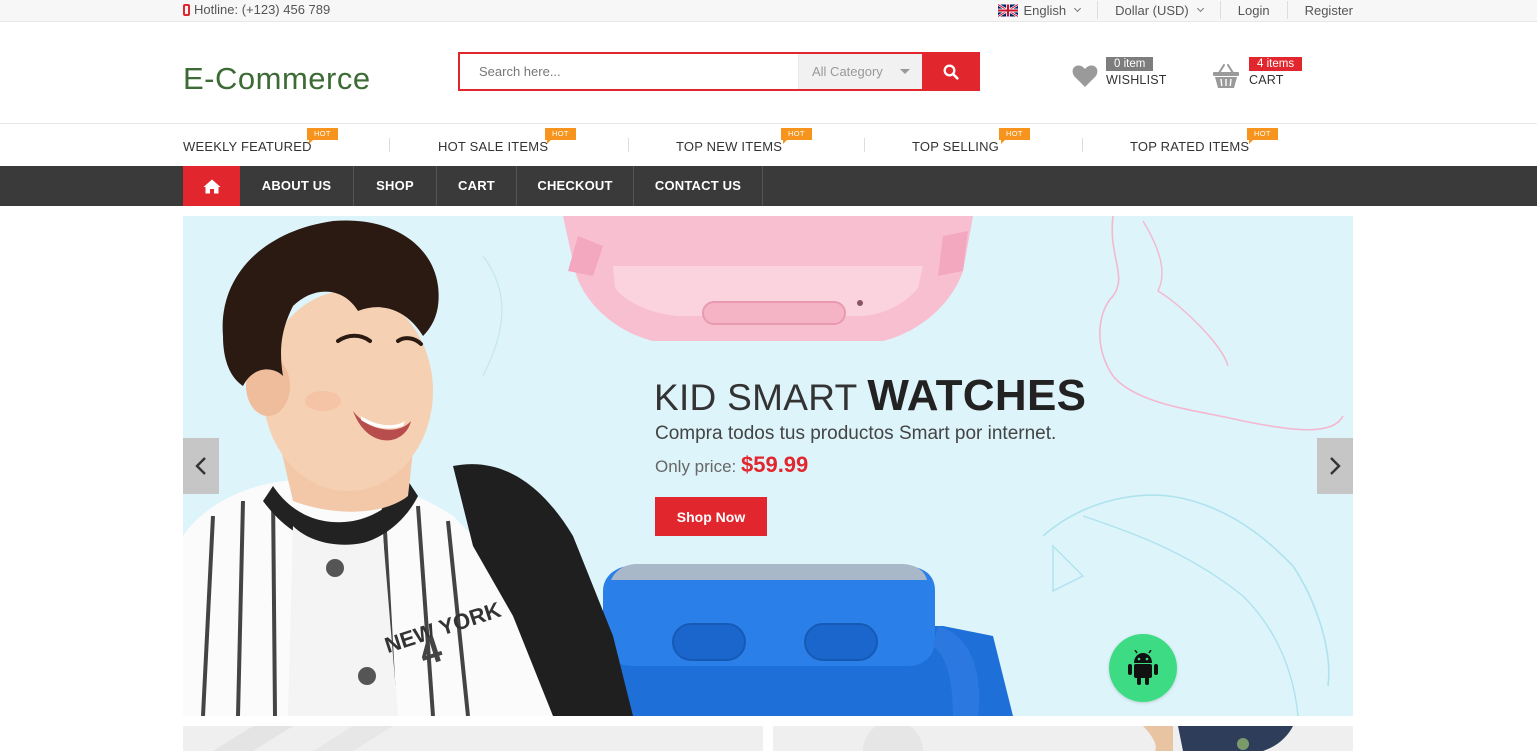  I want to click on nav-about-us: ABOUT US, so click(297, 186).